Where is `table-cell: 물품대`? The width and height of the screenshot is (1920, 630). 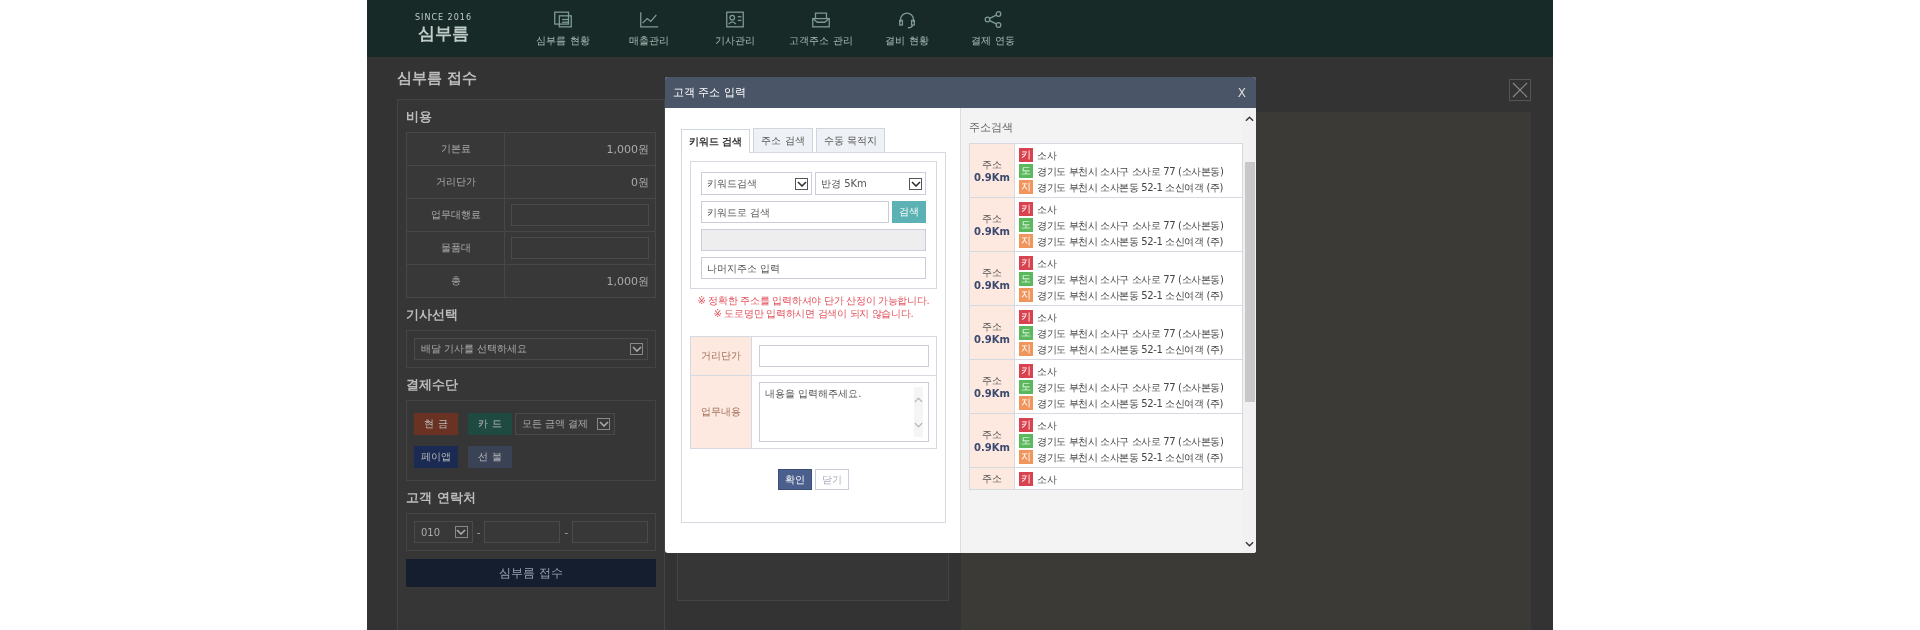
table-cell: 물품대 is located at coordinates (455, 248).